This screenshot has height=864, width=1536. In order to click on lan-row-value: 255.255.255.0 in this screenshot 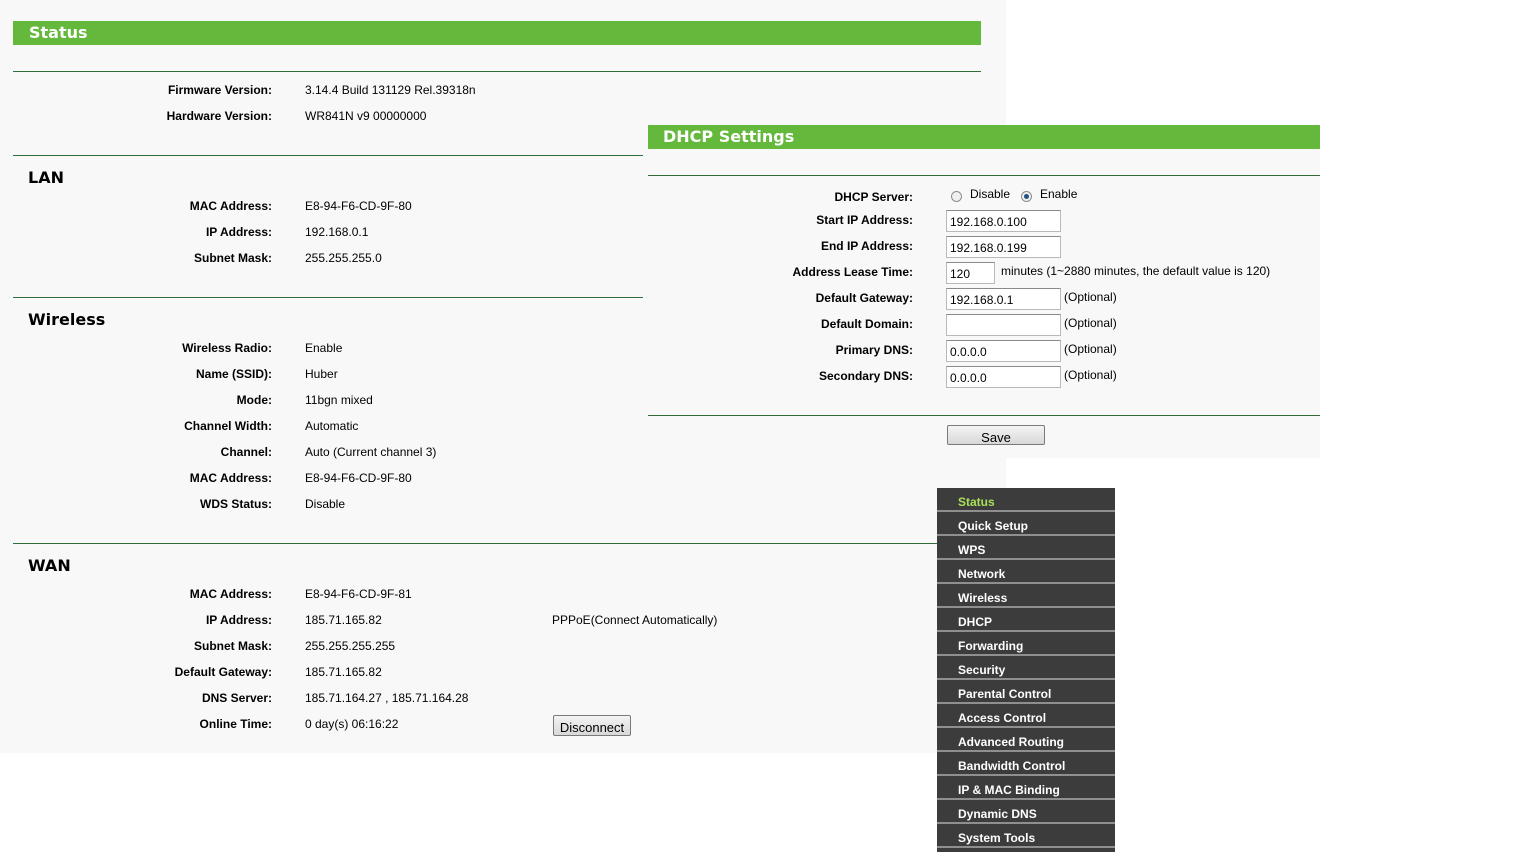, I will do `click(343, 258)`.